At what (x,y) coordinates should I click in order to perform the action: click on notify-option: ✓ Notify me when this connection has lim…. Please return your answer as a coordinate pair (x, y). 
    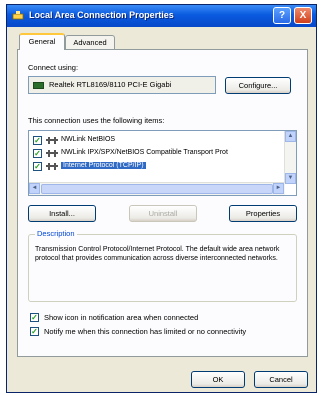
    Looking at the image, I should click on (165, 332).